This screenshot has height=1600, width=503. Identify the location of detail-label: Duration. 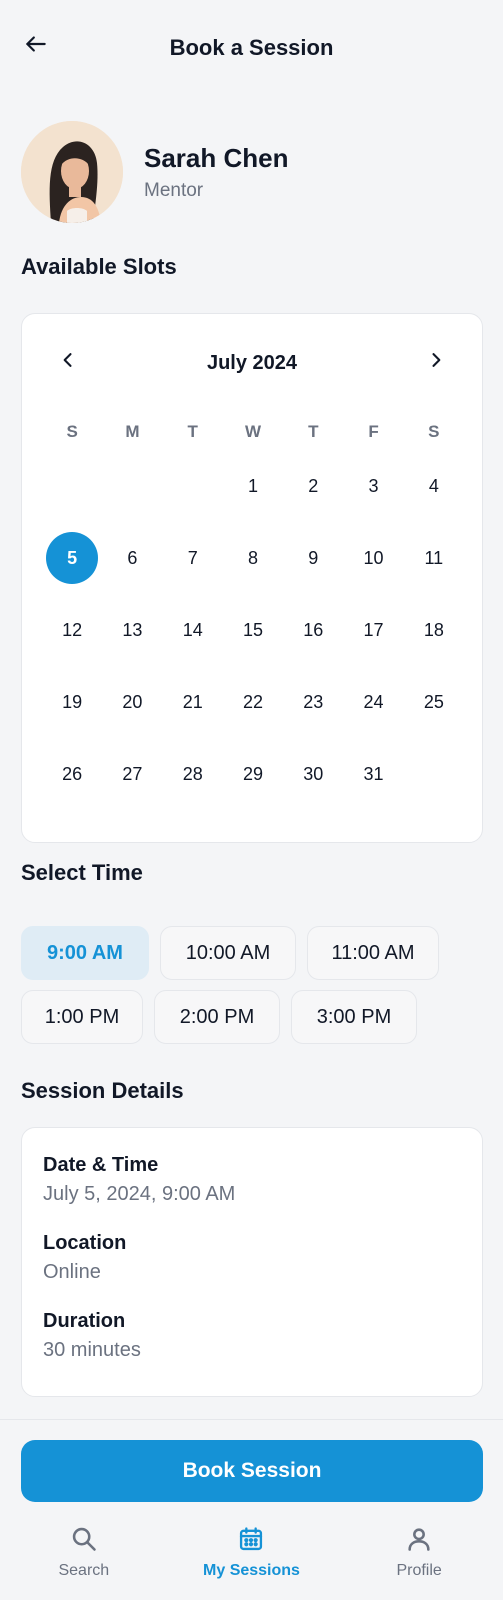
(84, 1321).